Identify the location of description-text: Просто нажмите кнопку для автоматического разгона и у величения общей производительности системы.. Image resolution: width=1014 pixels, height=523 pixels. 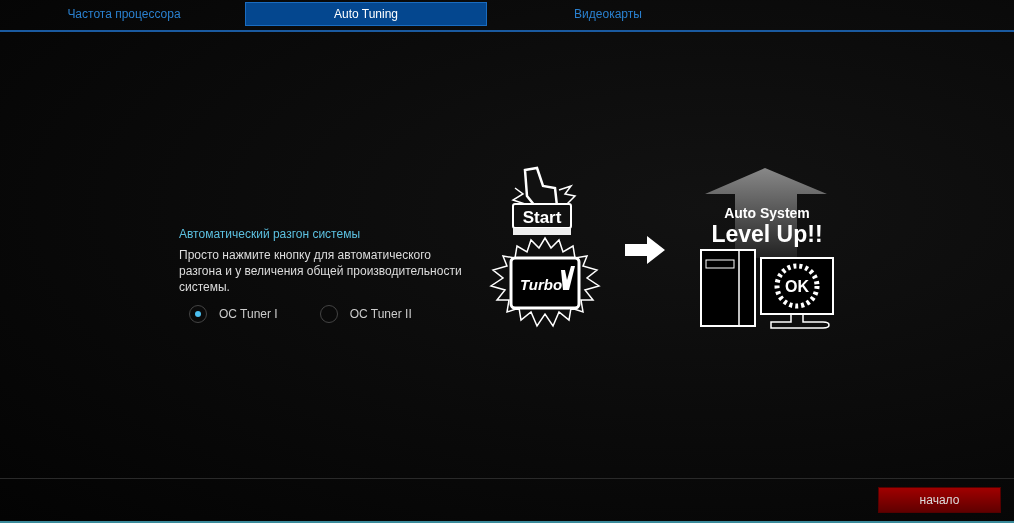
(321, 271).